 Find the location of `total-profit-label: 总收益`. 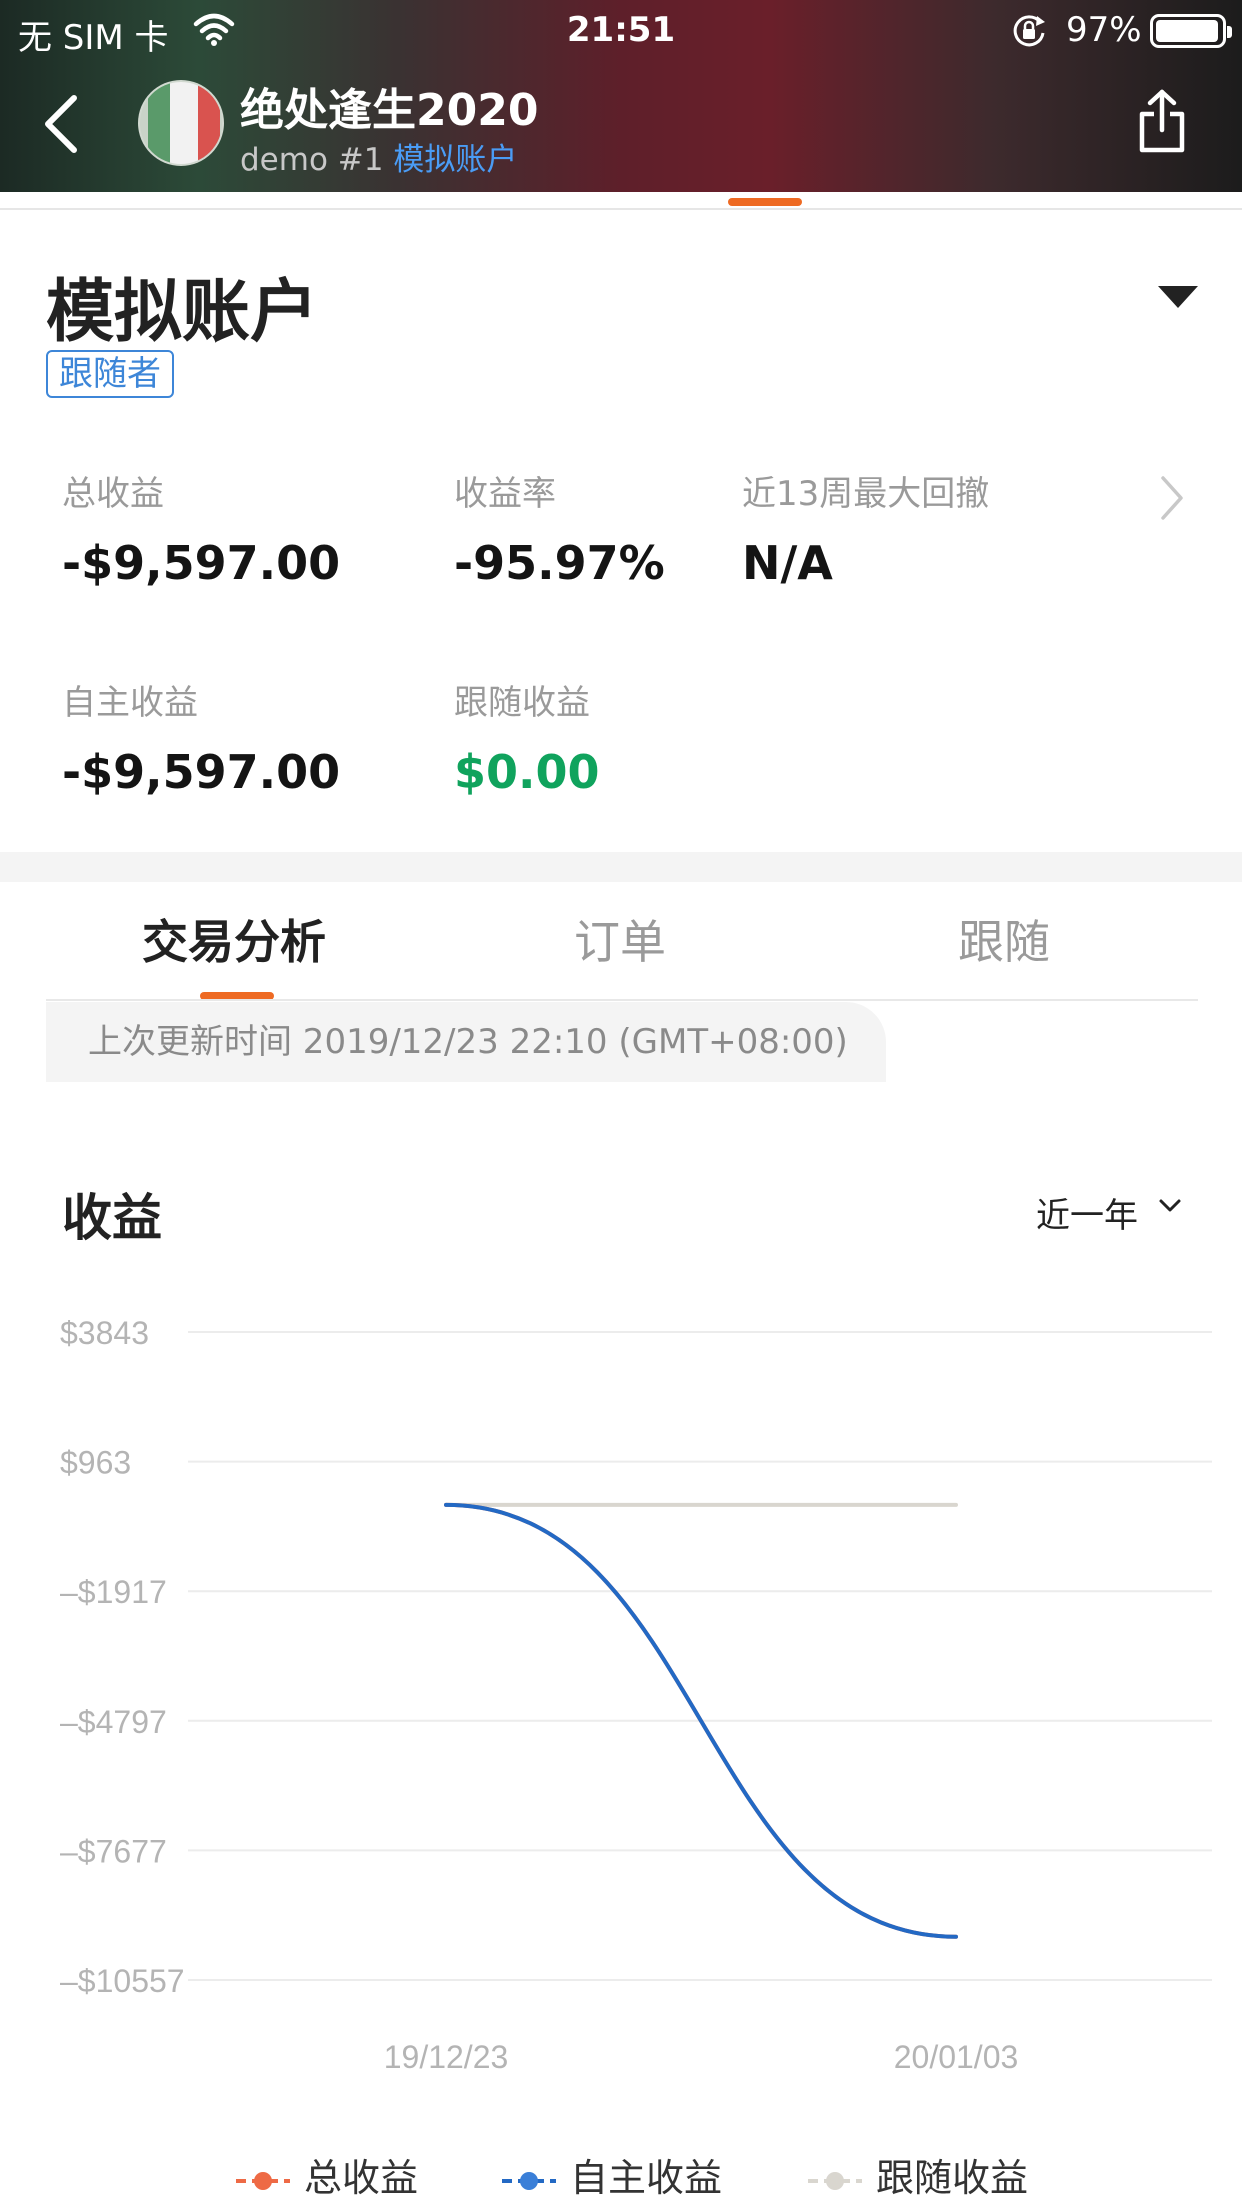

total-profit-label: 总收益 is located at coordinates (113, 494).